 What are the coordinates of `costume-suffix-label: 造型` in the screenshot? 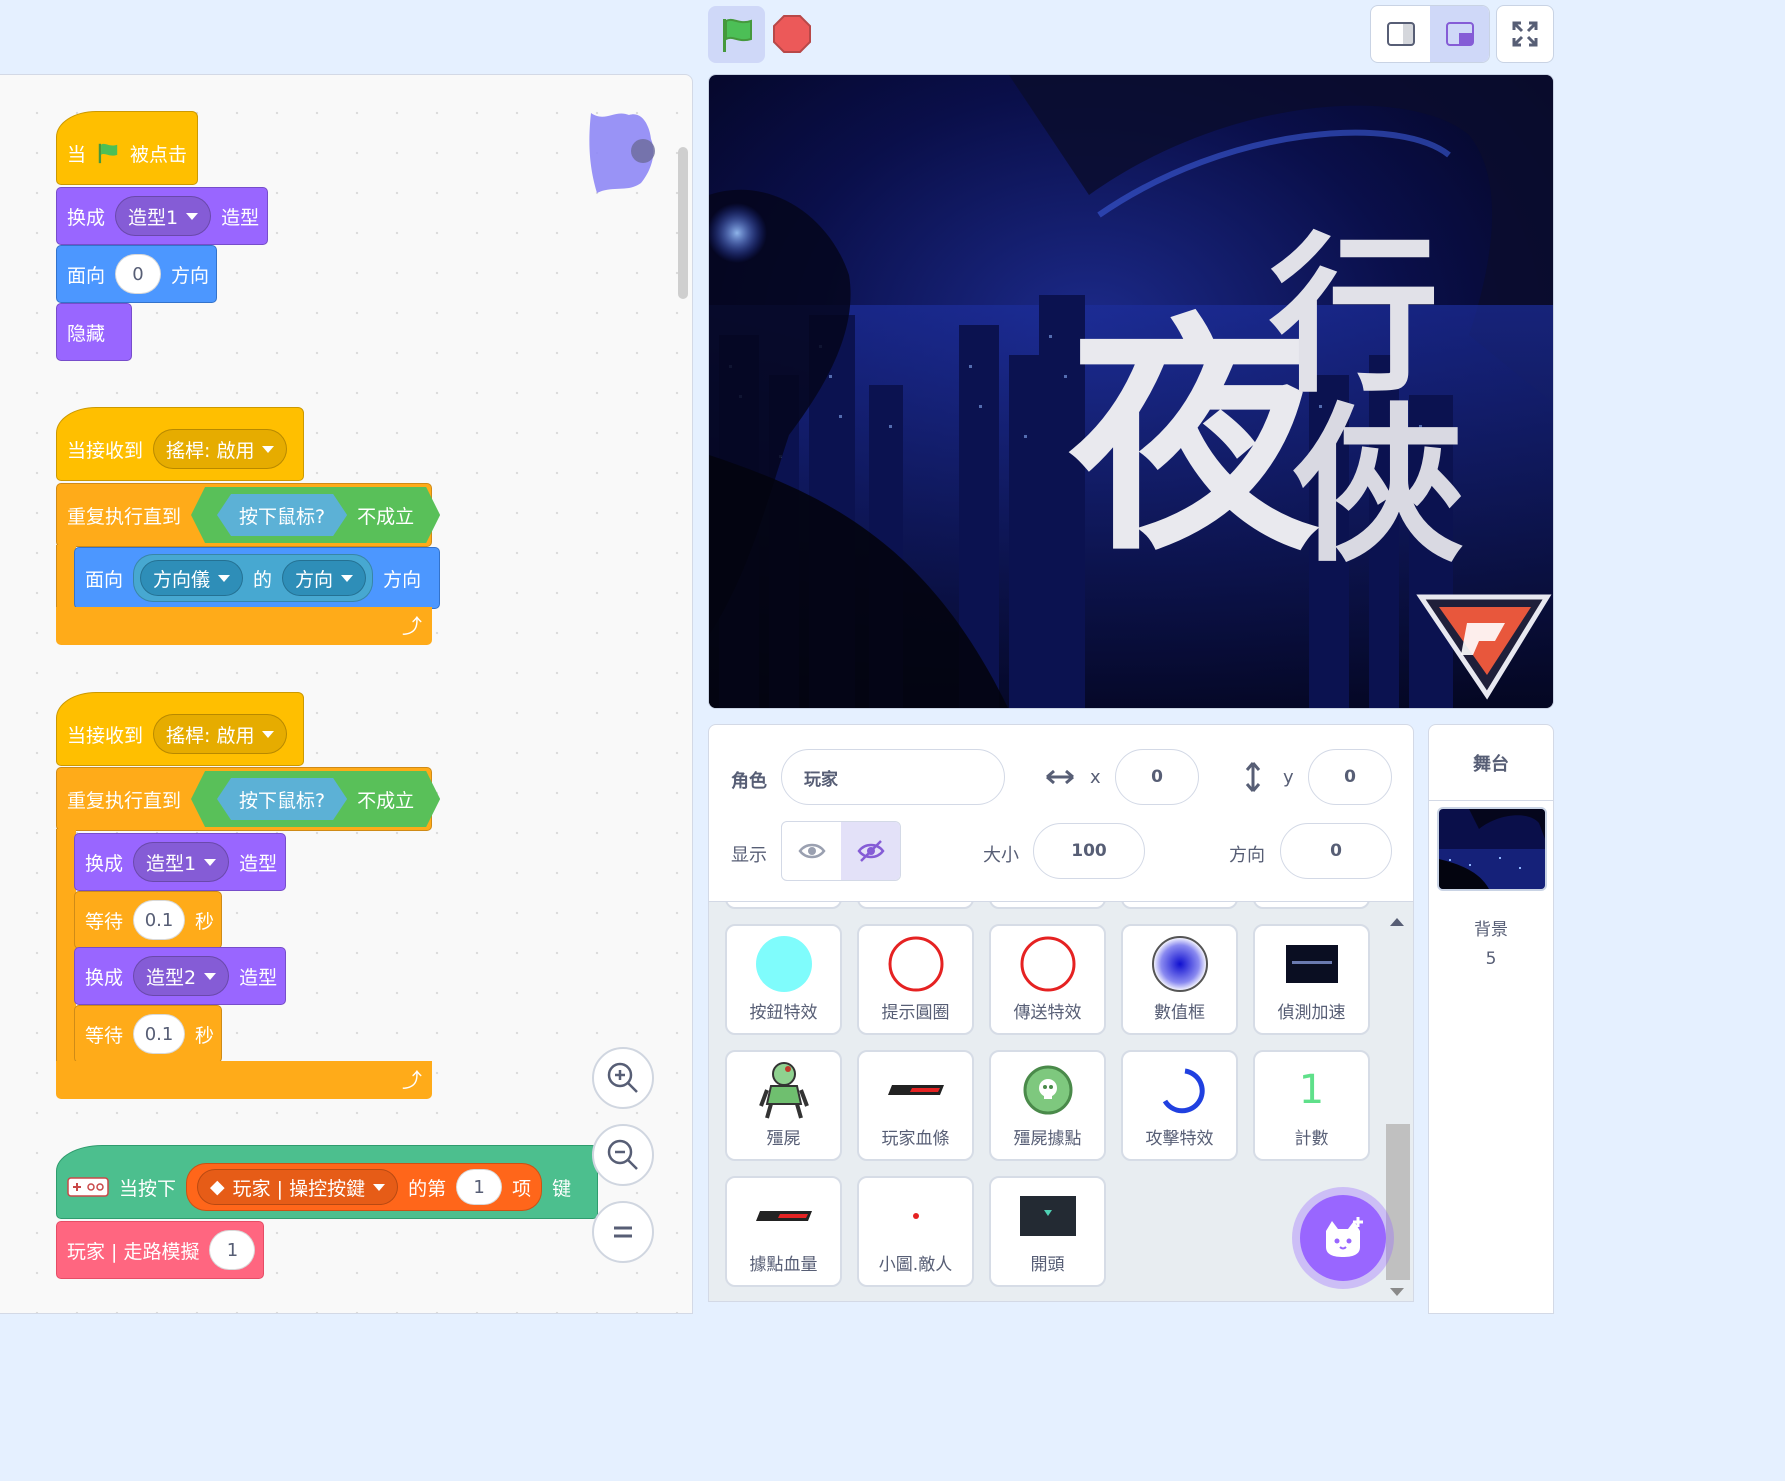 It's located at (258, 977).